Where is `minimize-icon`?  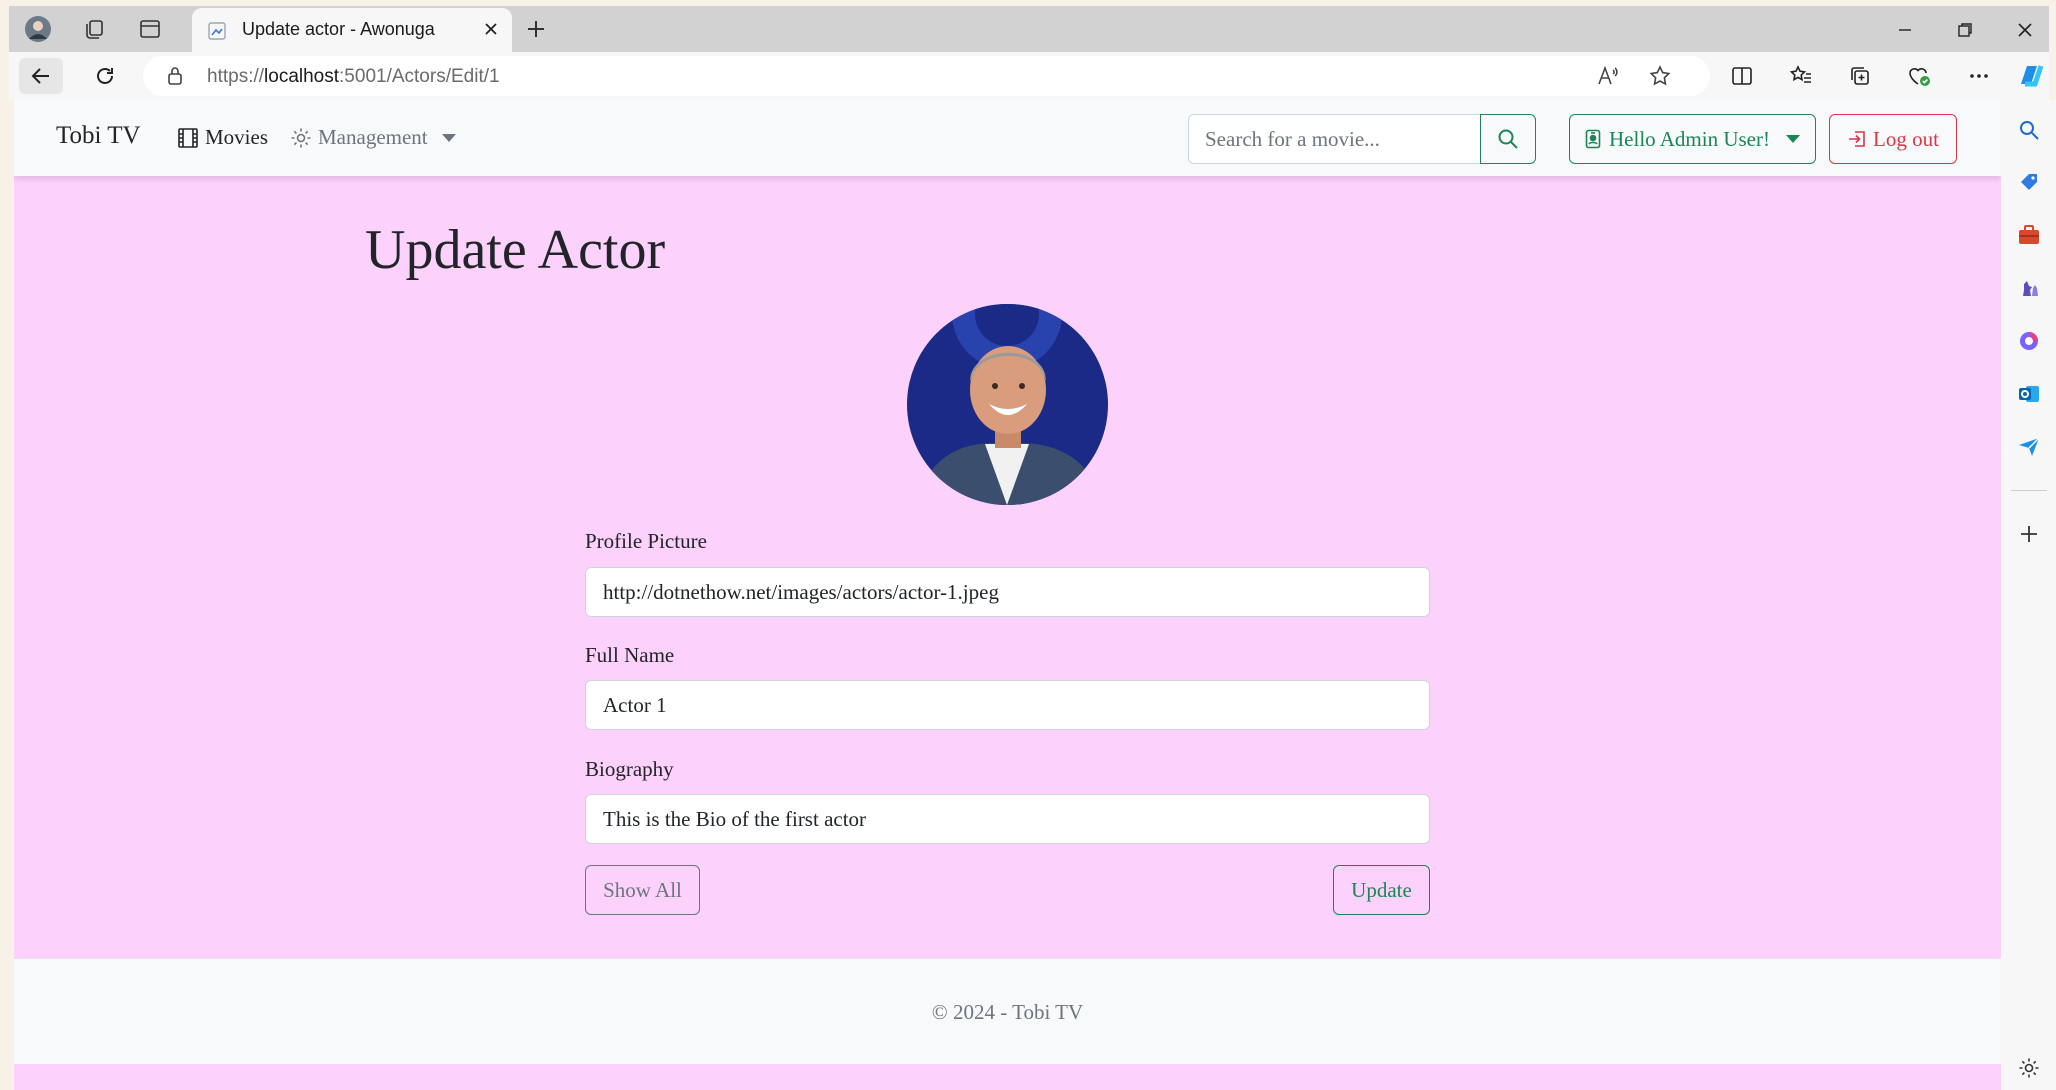 minimize-icon is located at coordinates (1905, 30).